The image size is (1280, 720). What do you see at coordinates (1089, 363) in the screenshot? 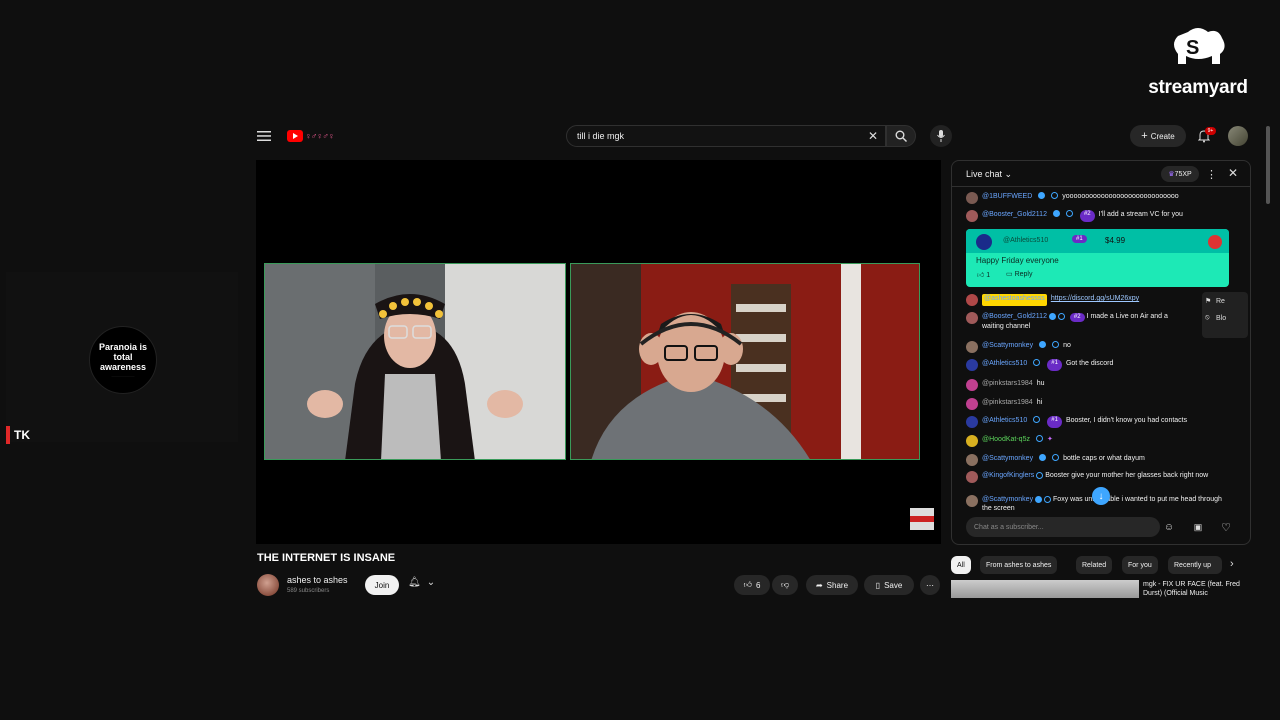
I see `chat-text: Got the discord` at bounding box center [1089, 363].